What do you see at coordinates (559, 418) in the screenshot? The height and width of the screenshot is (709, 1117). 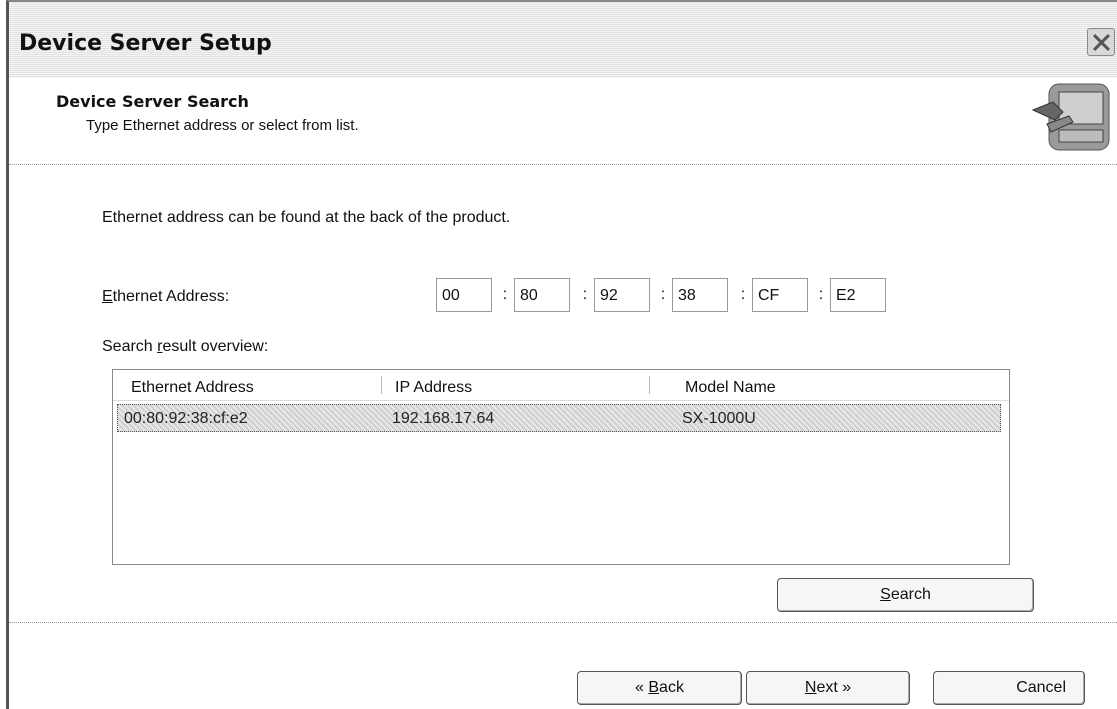 I see `list-row-selected: 00:80:92:38:cf:e2 192.168.17.64 SX-1000U` at bounding box center [559, 418].